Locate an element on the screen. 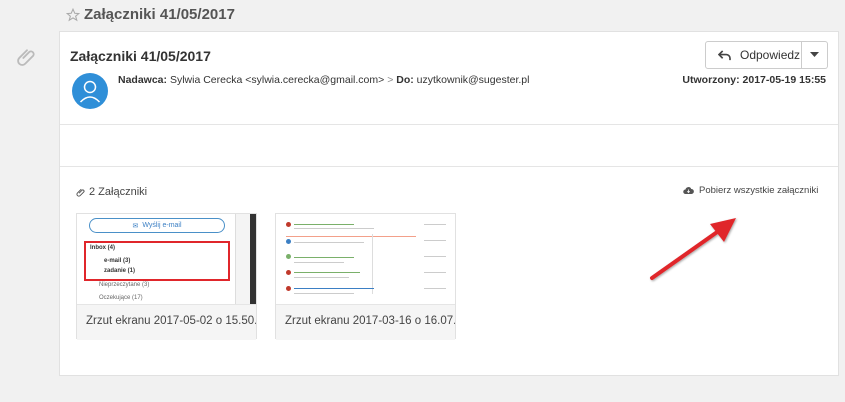  reply-button-group: Odpowiedz is located at coordinates (766, 55).